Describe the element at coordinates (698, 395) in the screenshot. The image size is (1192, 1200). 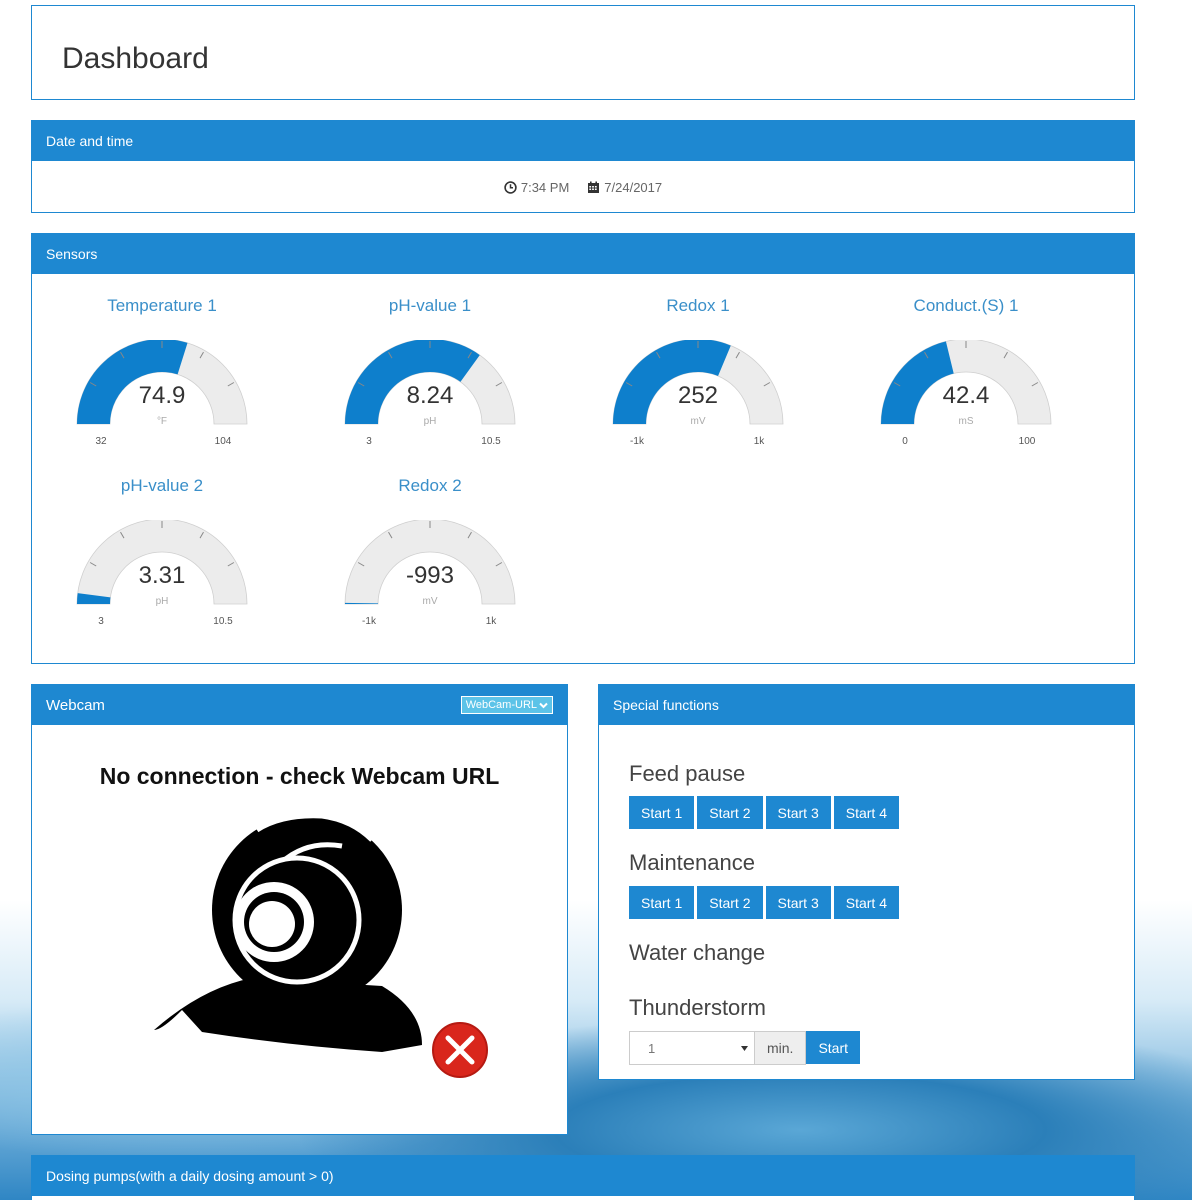
I see `gauge-value: 252` at that location.